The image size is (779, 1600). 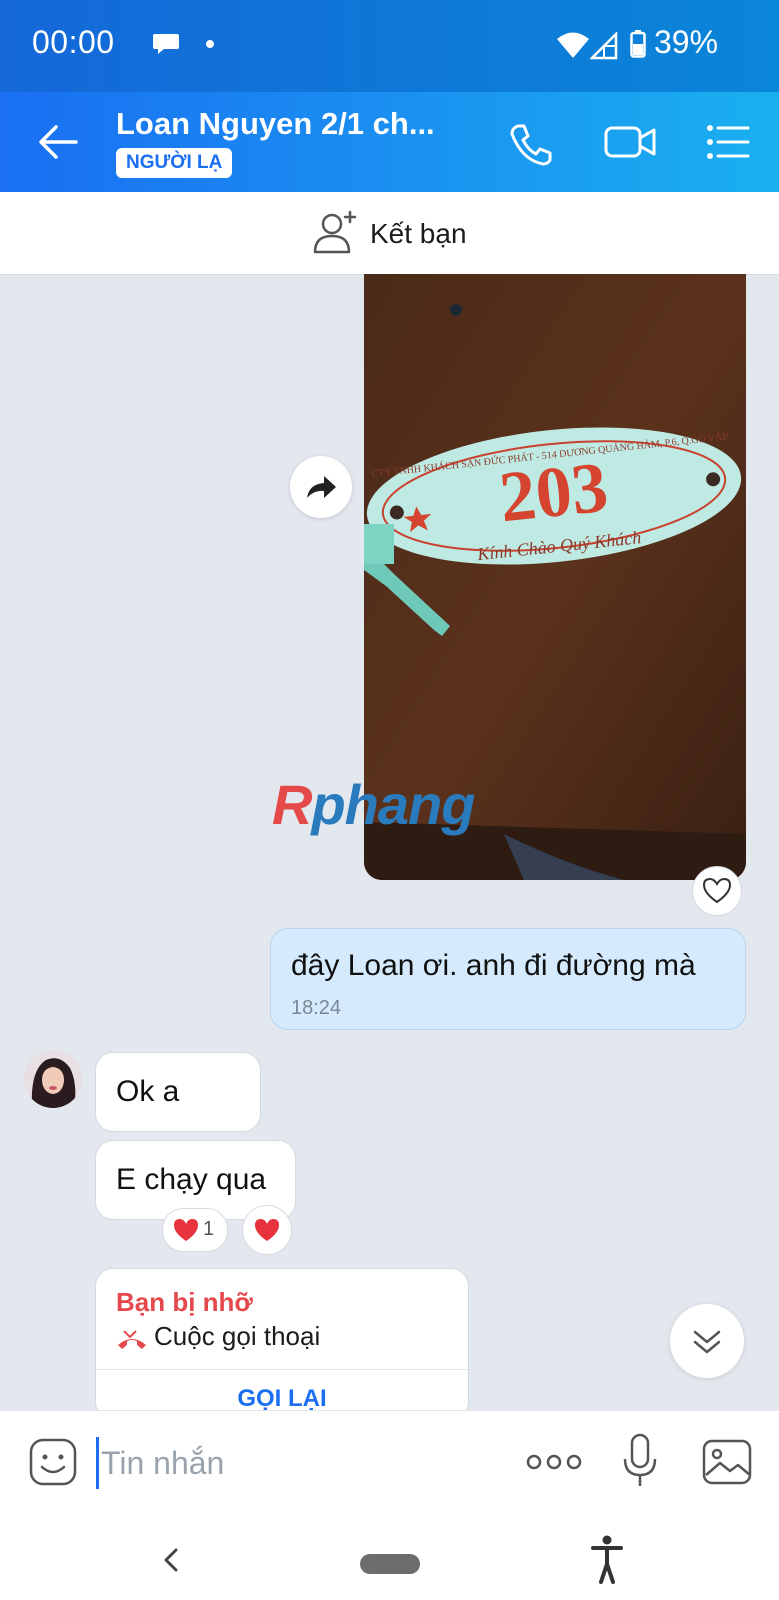 I want to click on chat-header: Loan Nguyen 2/1 ch... NGƯỜI LẠ, so click(x=389, y=142).